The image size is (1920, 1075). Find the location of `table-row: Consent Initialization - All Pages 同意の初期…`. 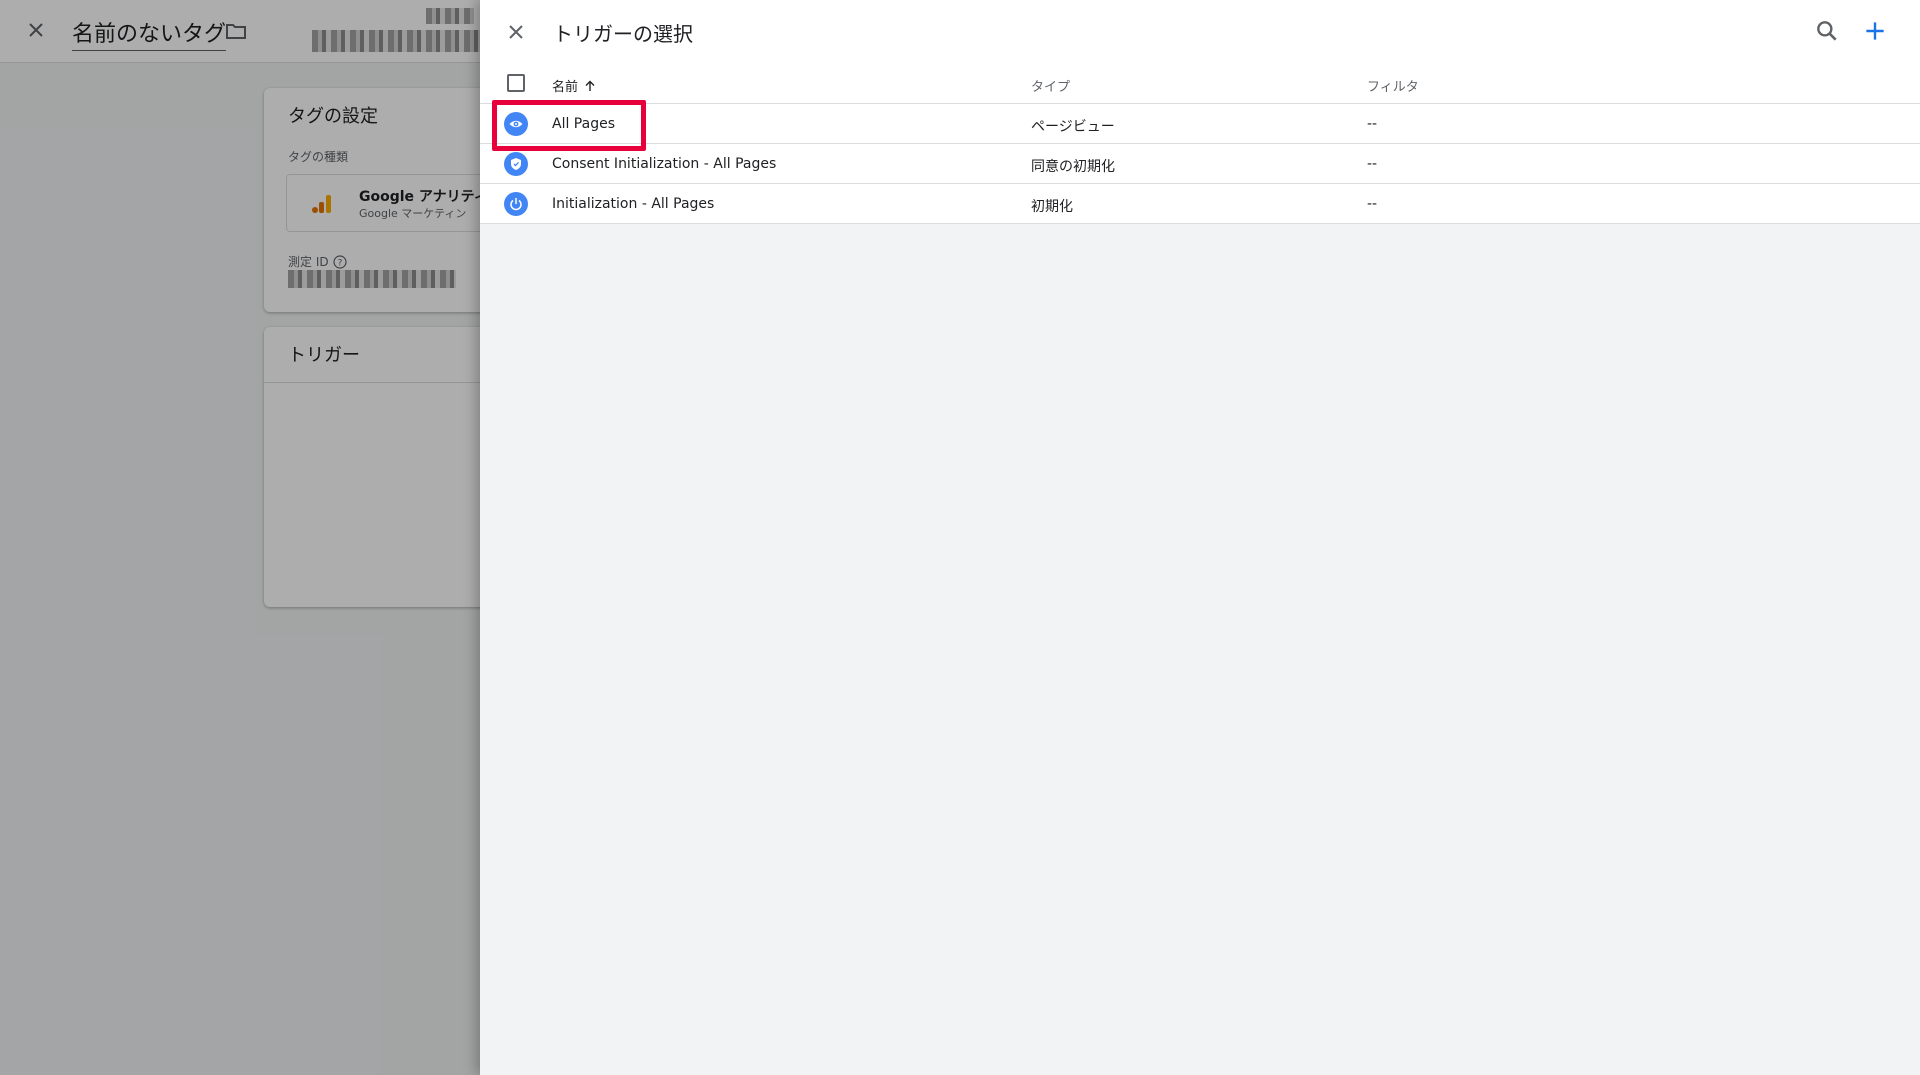

table-row: Consent Initialization - All Pages 同意の初期… is located at coordinates (1200, 164).